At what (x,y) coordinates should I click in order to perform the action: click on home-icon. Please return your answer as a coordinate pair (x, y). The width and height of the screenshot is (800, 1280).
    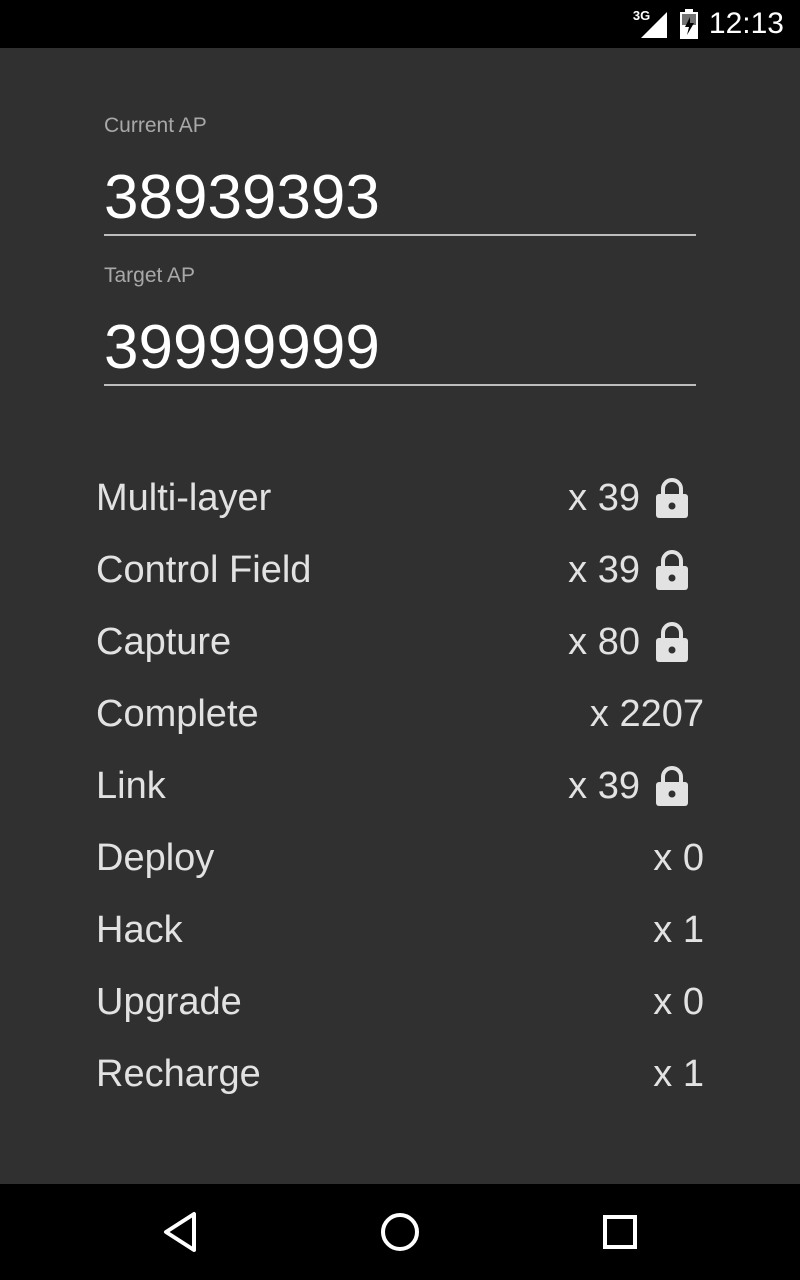
    Looking at the image, I should click on (400, 1232).